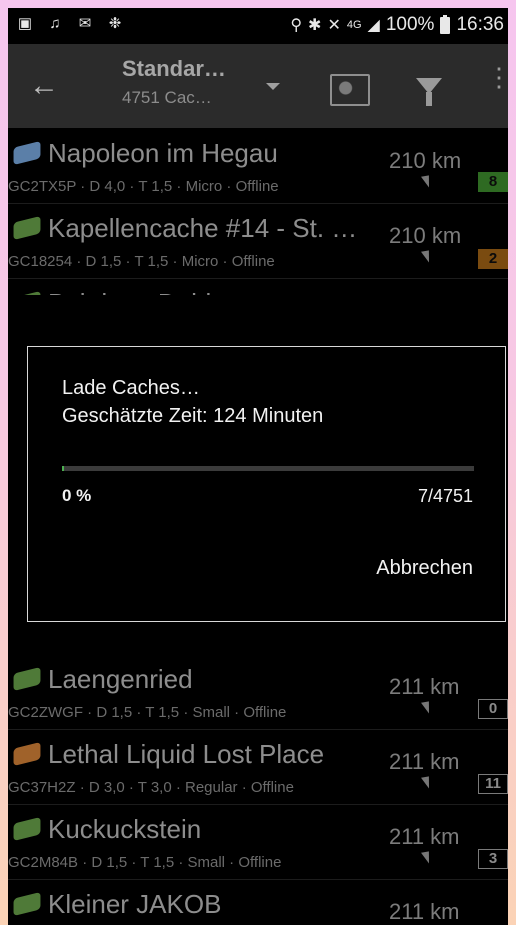  I want to click on mail-icon: ✉, so click(85, 23).